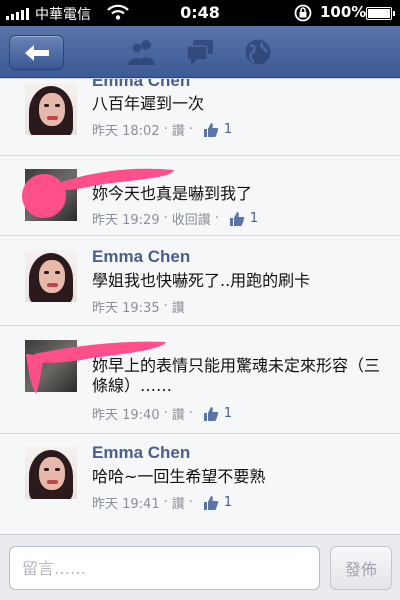  I want to click on globe-icon, so click(258, 52).